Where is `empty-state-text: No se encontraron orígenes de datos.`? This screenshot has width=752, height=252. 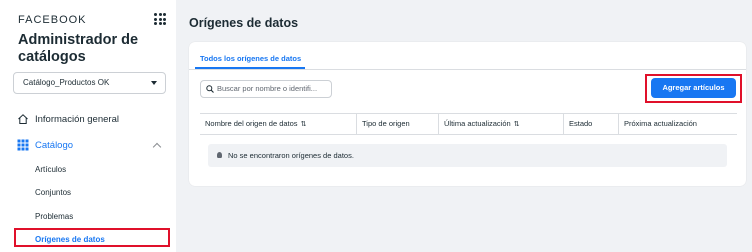
empty-state-text: No se encontraron orígenes de datos. is located at coordinates (291, 155).